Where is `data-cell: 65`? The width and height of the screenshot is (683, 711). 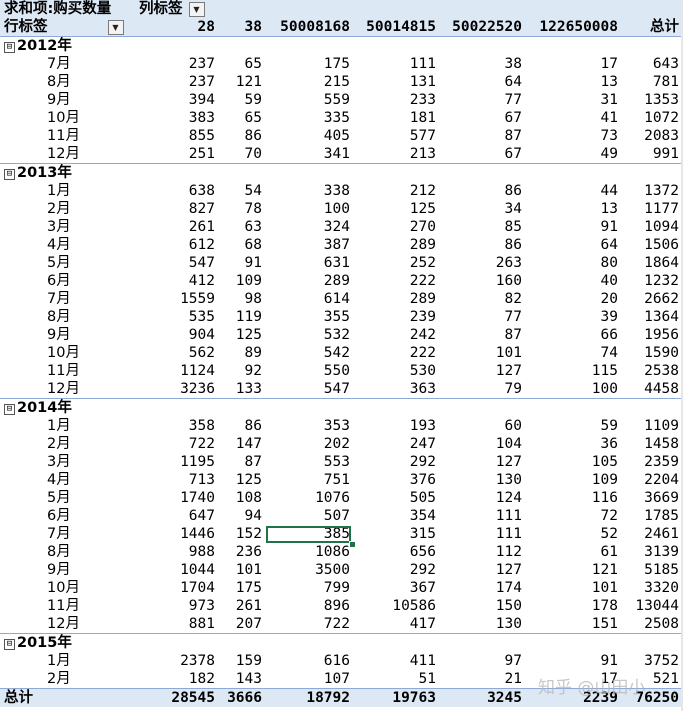
data-cell: 65 is located at coordinates (242, 64).